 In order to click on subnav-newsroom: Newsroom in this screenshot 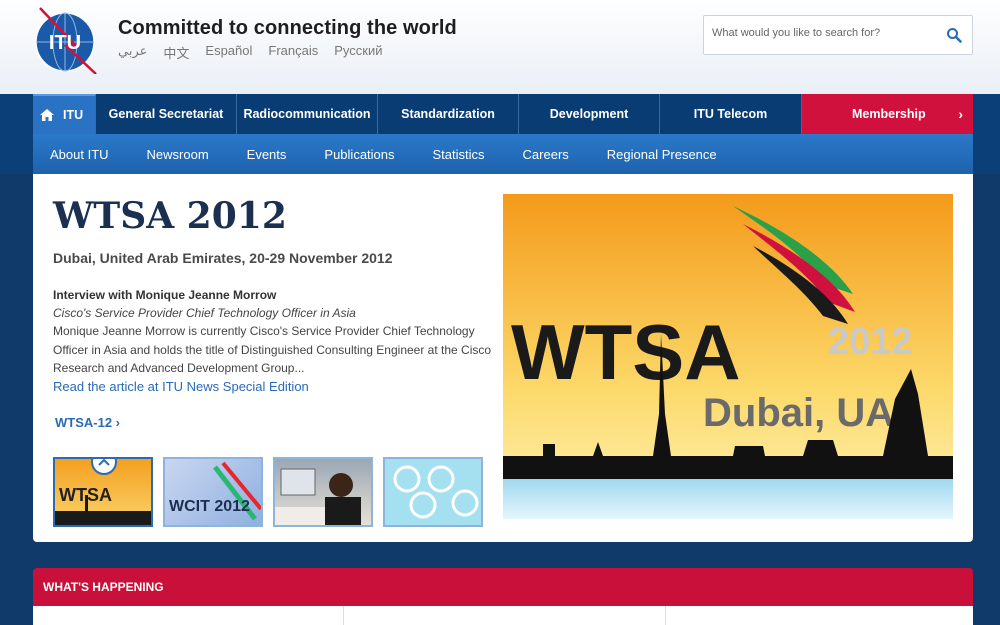, I will do `click(178, 154)`.